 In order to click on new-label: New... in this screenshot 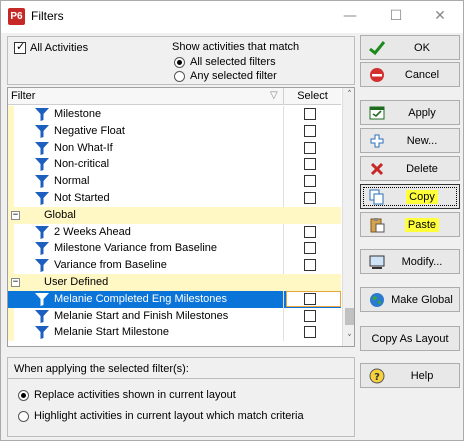, I will do `click(422, 141)`.